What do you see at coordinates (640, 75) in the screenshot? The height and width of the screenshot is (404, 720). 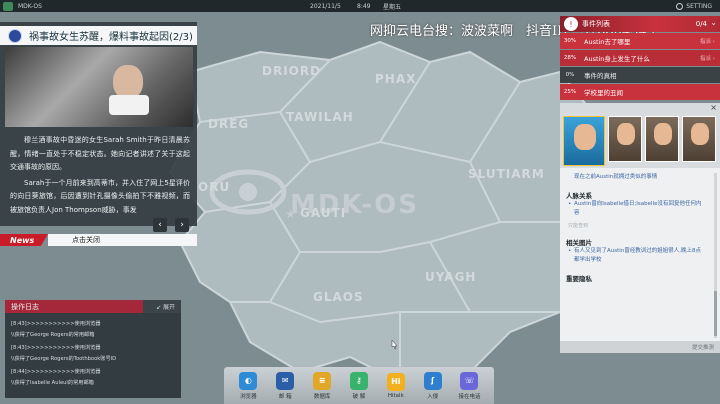 I see `event-row: 0% 事件的真相` at bounding box center [640, 75].